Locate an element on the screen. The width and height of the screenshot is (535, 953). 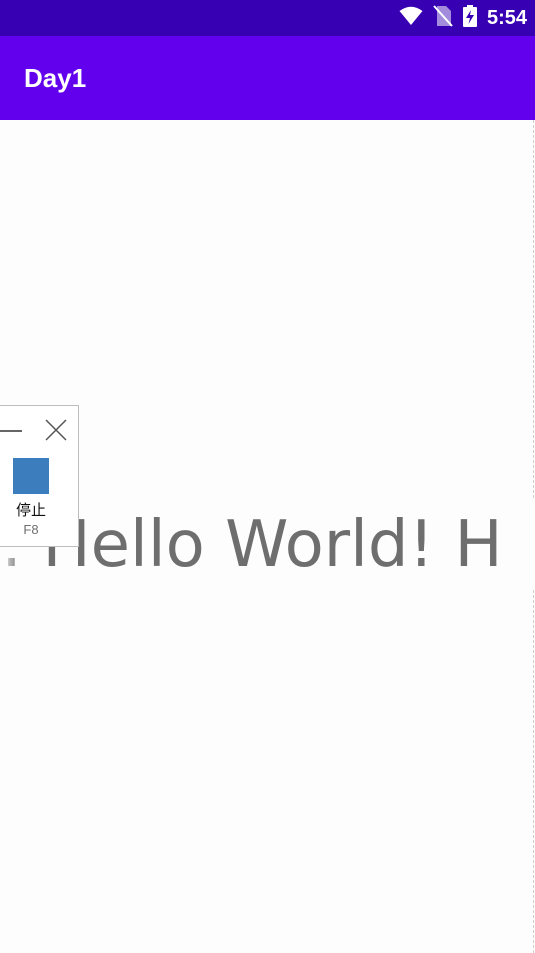
floating-control-panel: 停止 F8 is located at coordinates (39, 476).